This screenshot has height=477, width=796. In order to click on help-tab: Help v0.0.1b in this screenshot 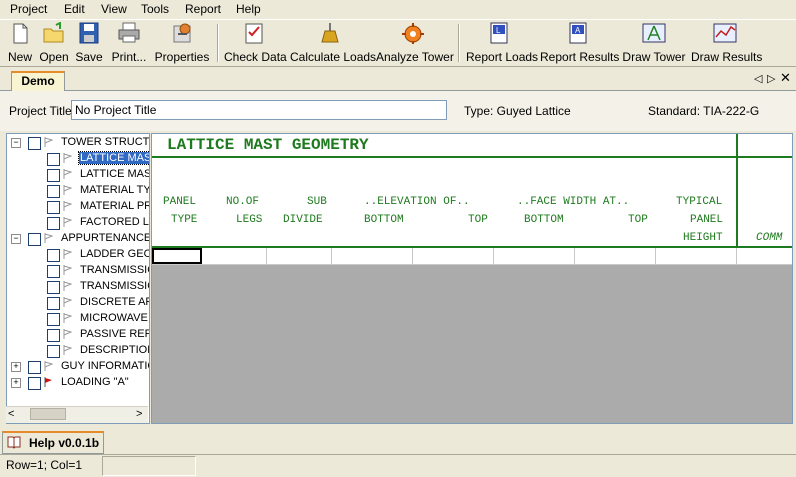, I will do `click(53, 442)`.